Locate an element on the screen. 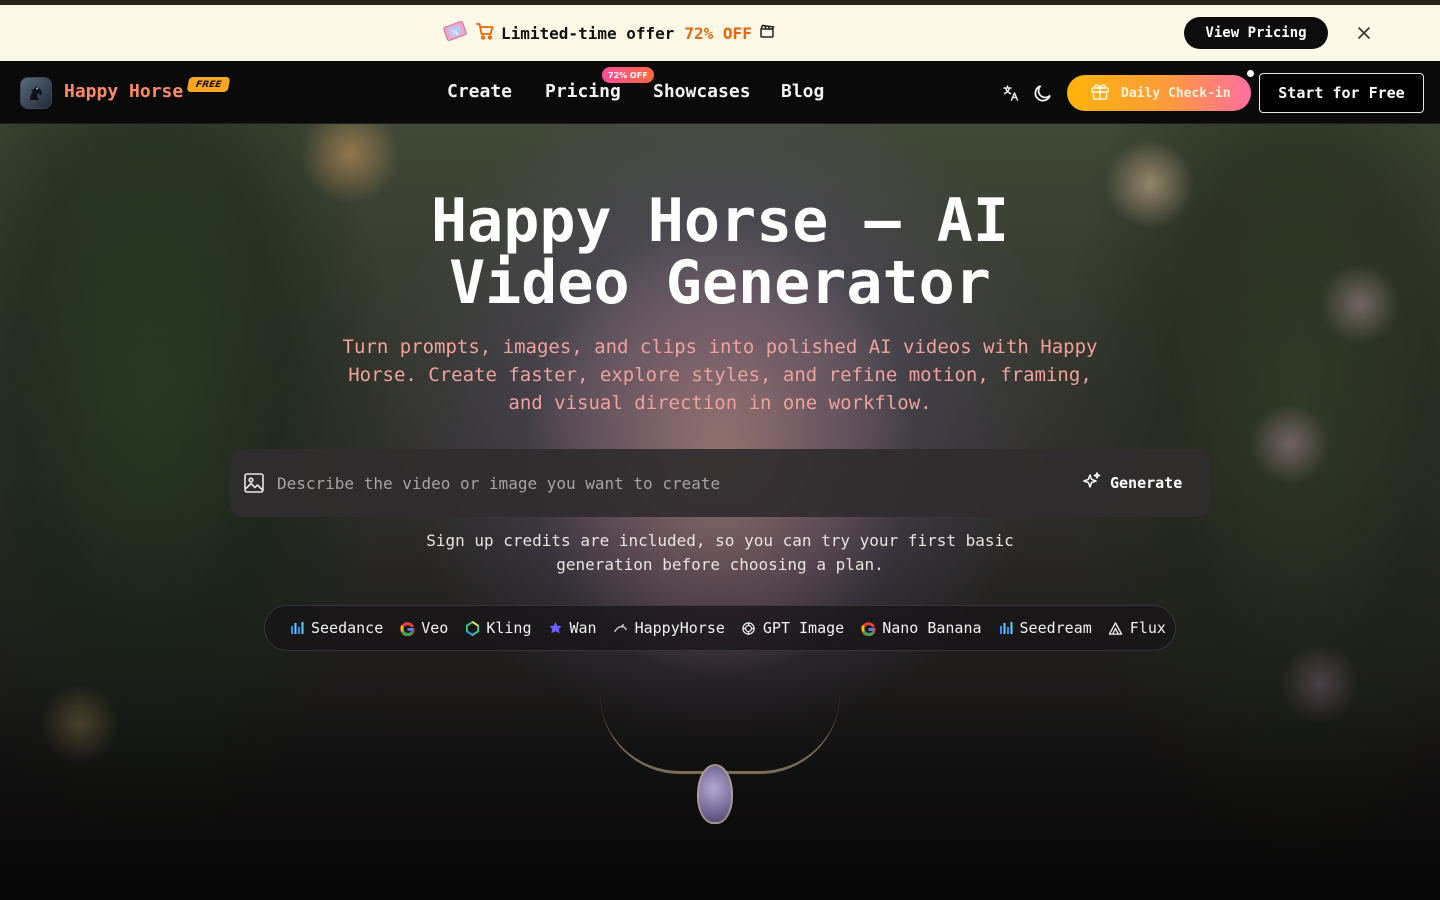 The height and width of the screenshot is (900, 1440). model-flux: Flux is located at coordinates (1137, 628).